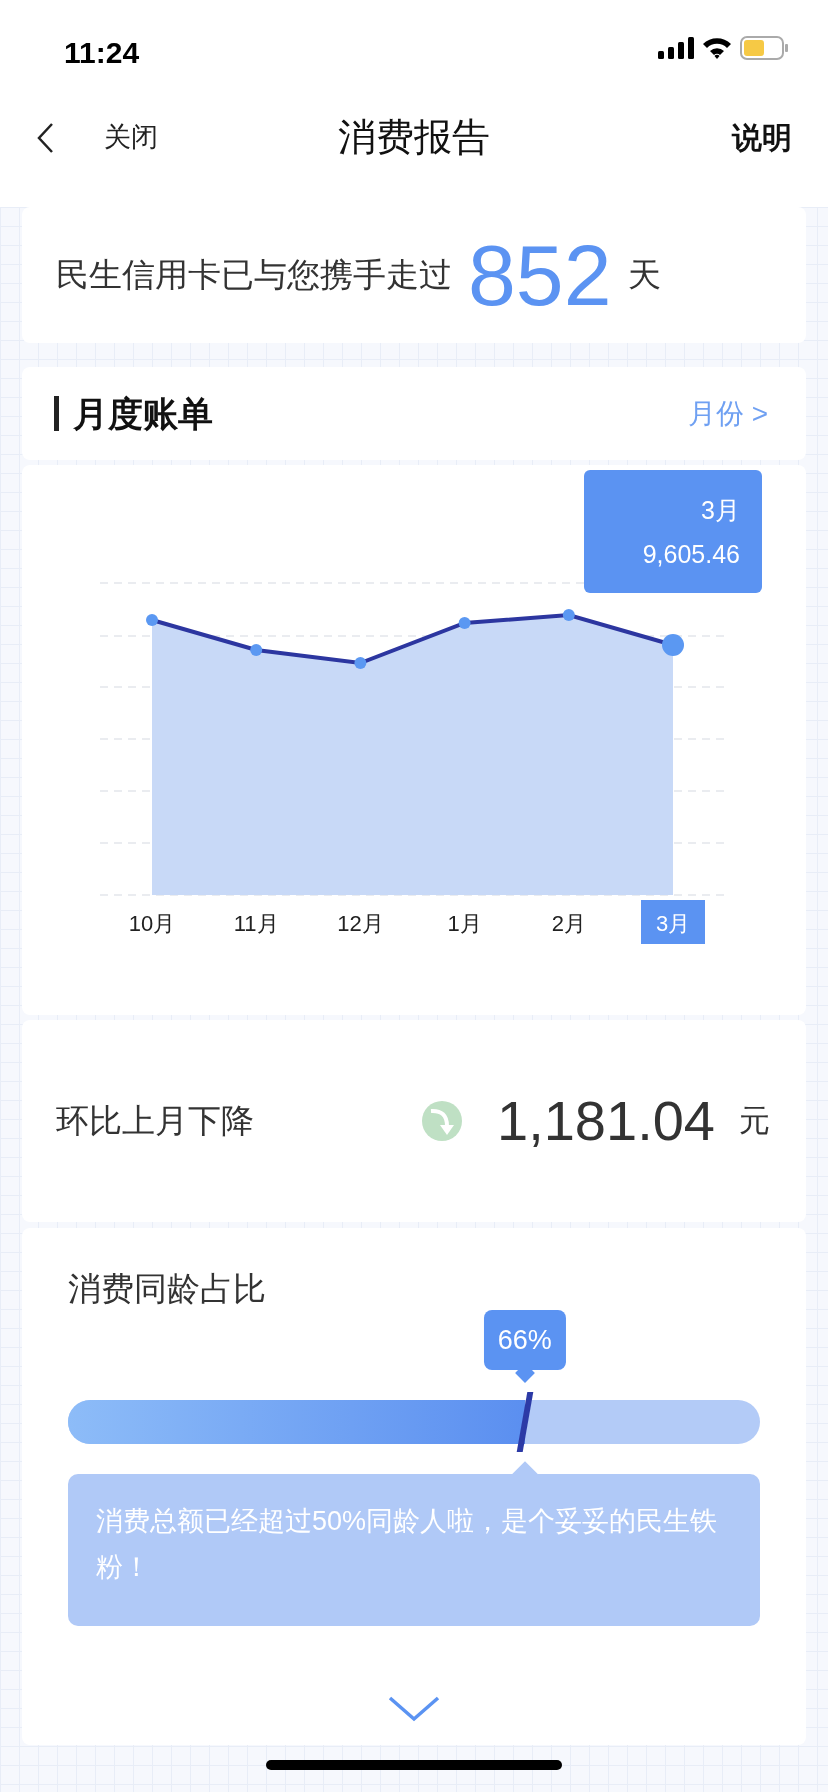 The image size is (828, 1792). Describe the element at coordinates (540, 275) in the screenshot. I see `days-count: 852` at that location.